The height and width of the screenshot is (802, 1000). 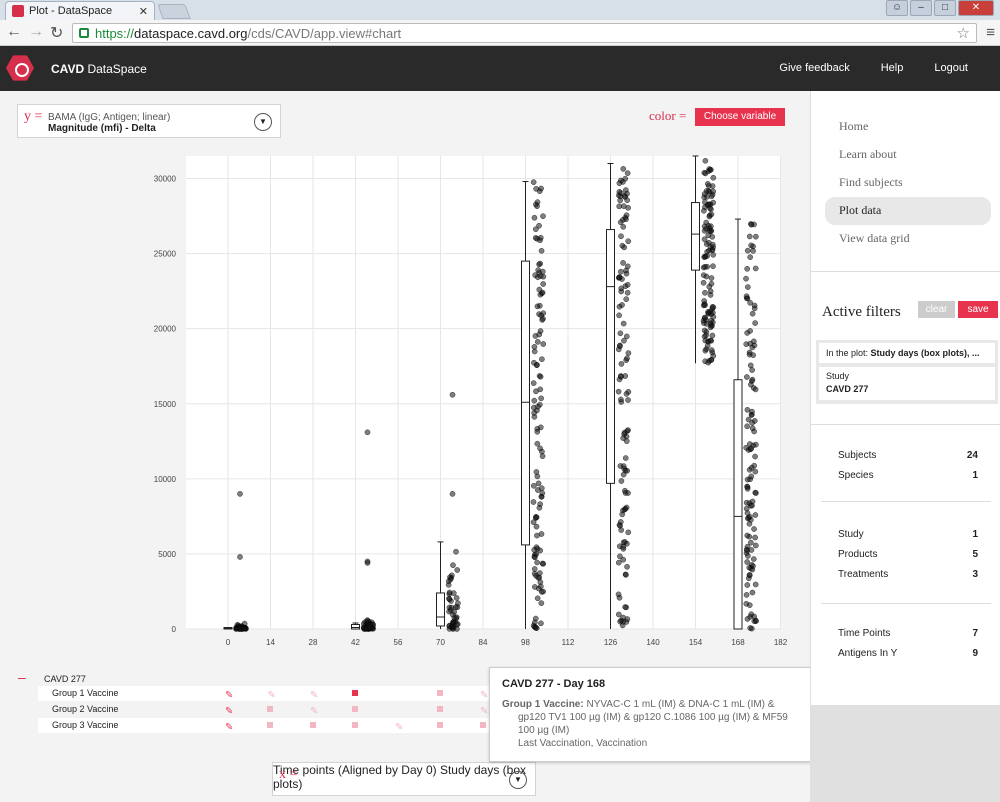 What do you see at coordinates (174, 11) in the screenshot?
I see `new-tab-button` at bounding box center [174, 11].